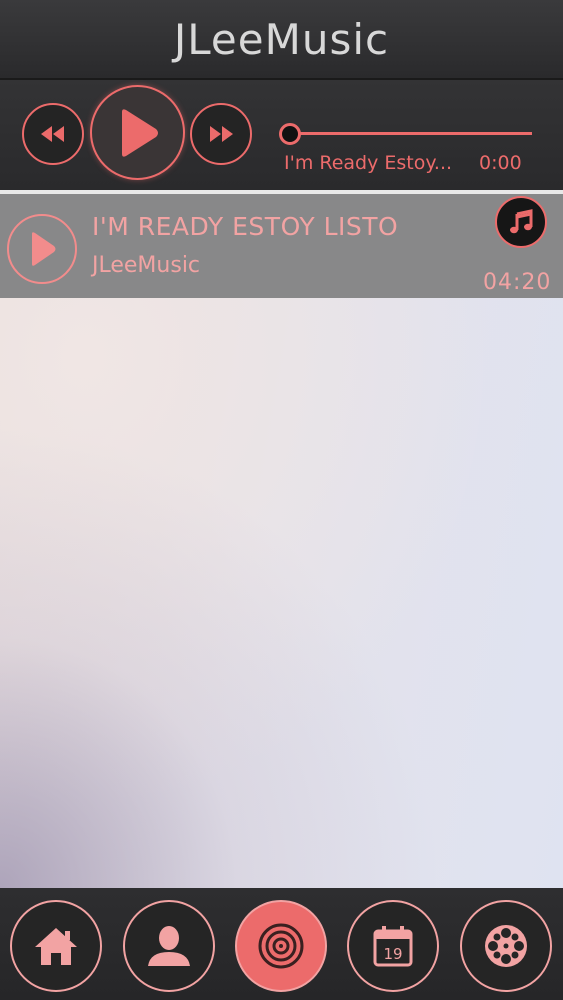 This screenshot has width=563, height=1000. Describe the element at coordinates (517, 282) in the screenshot. I see `song-duration: 04:20` at that location.